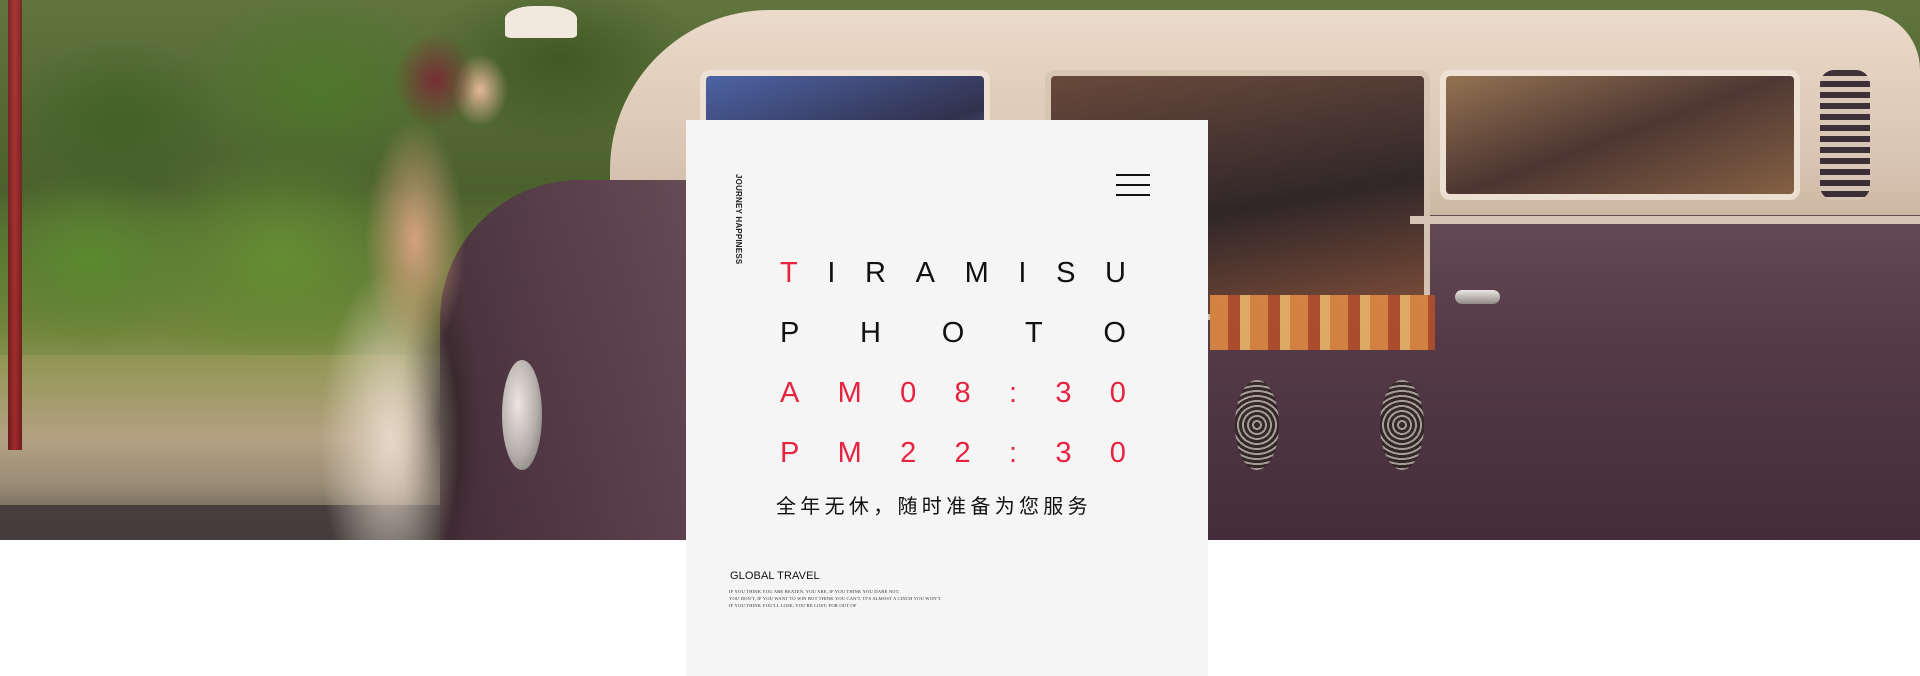 Image resolution: width=1920 pixels, height=676 pixels. What do you see at coordinates (1066, 273) in the screenshot?
I see `brand-letter: S` at bounding box center [1066, 273].